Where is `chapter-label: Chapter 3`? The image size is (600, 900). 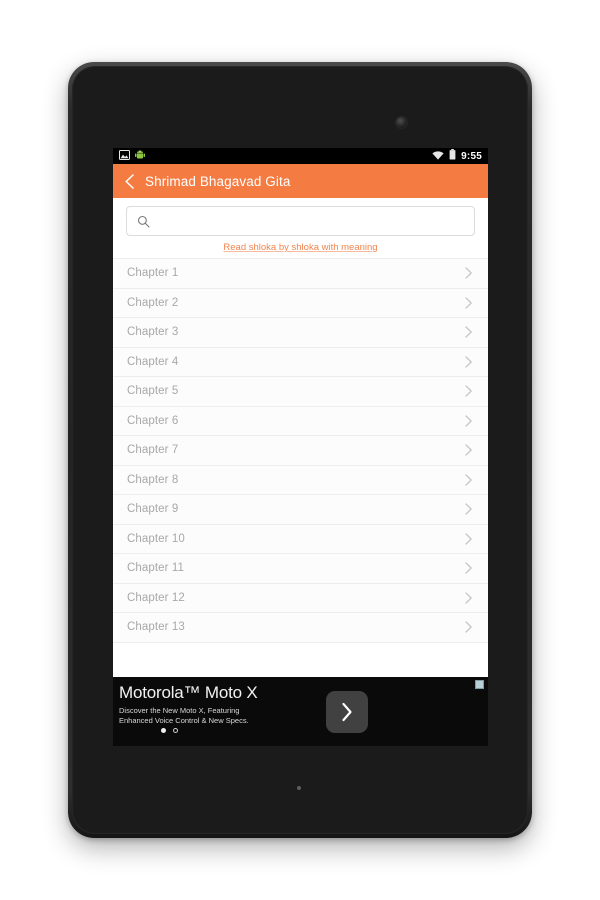
chapter-label: Chapter 3 is located at coordinates (153, 332).